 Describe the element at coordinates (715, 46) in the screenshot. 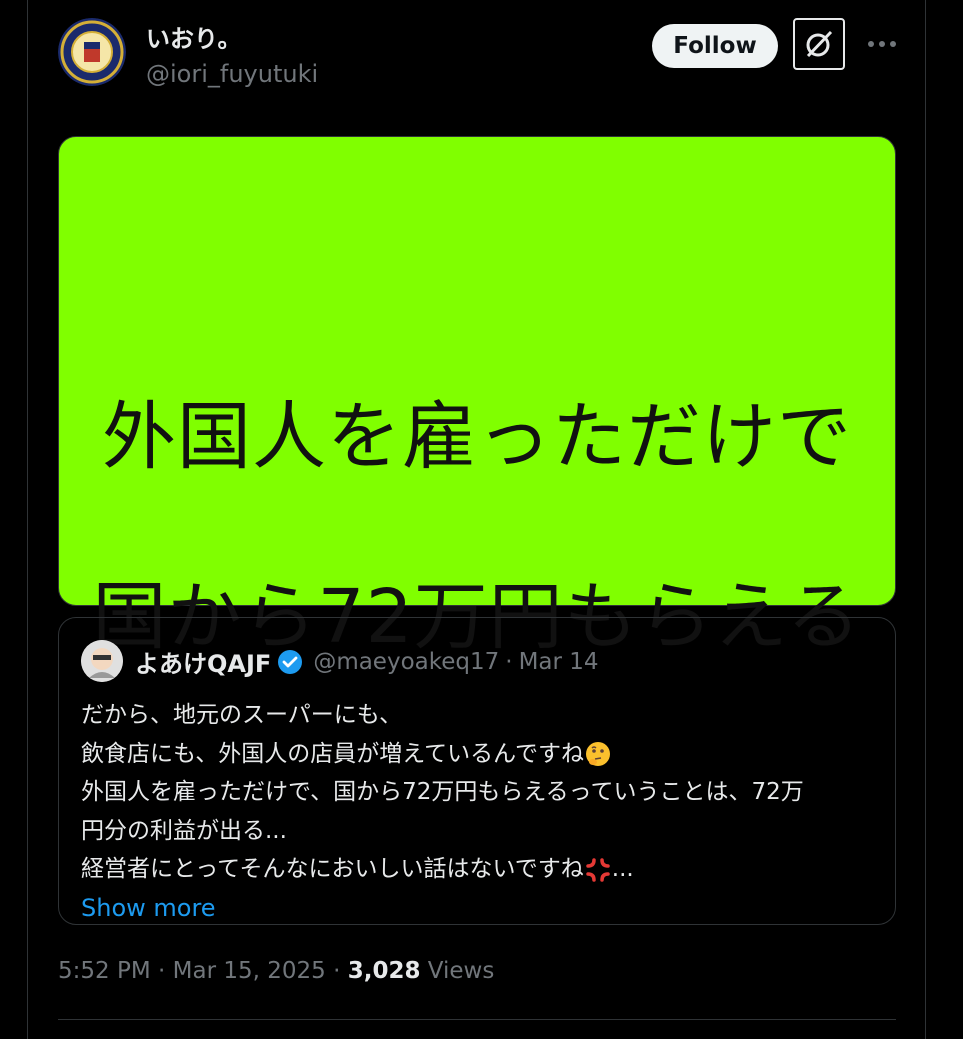

I see `follow-button: Follow` at that location.